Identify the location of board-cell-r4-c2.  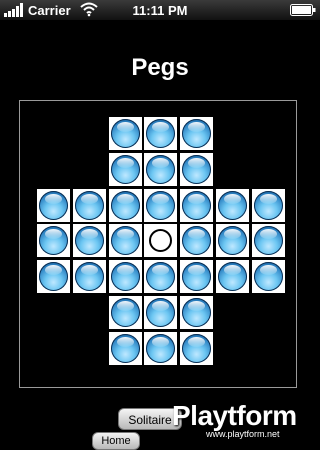
(125, 277).